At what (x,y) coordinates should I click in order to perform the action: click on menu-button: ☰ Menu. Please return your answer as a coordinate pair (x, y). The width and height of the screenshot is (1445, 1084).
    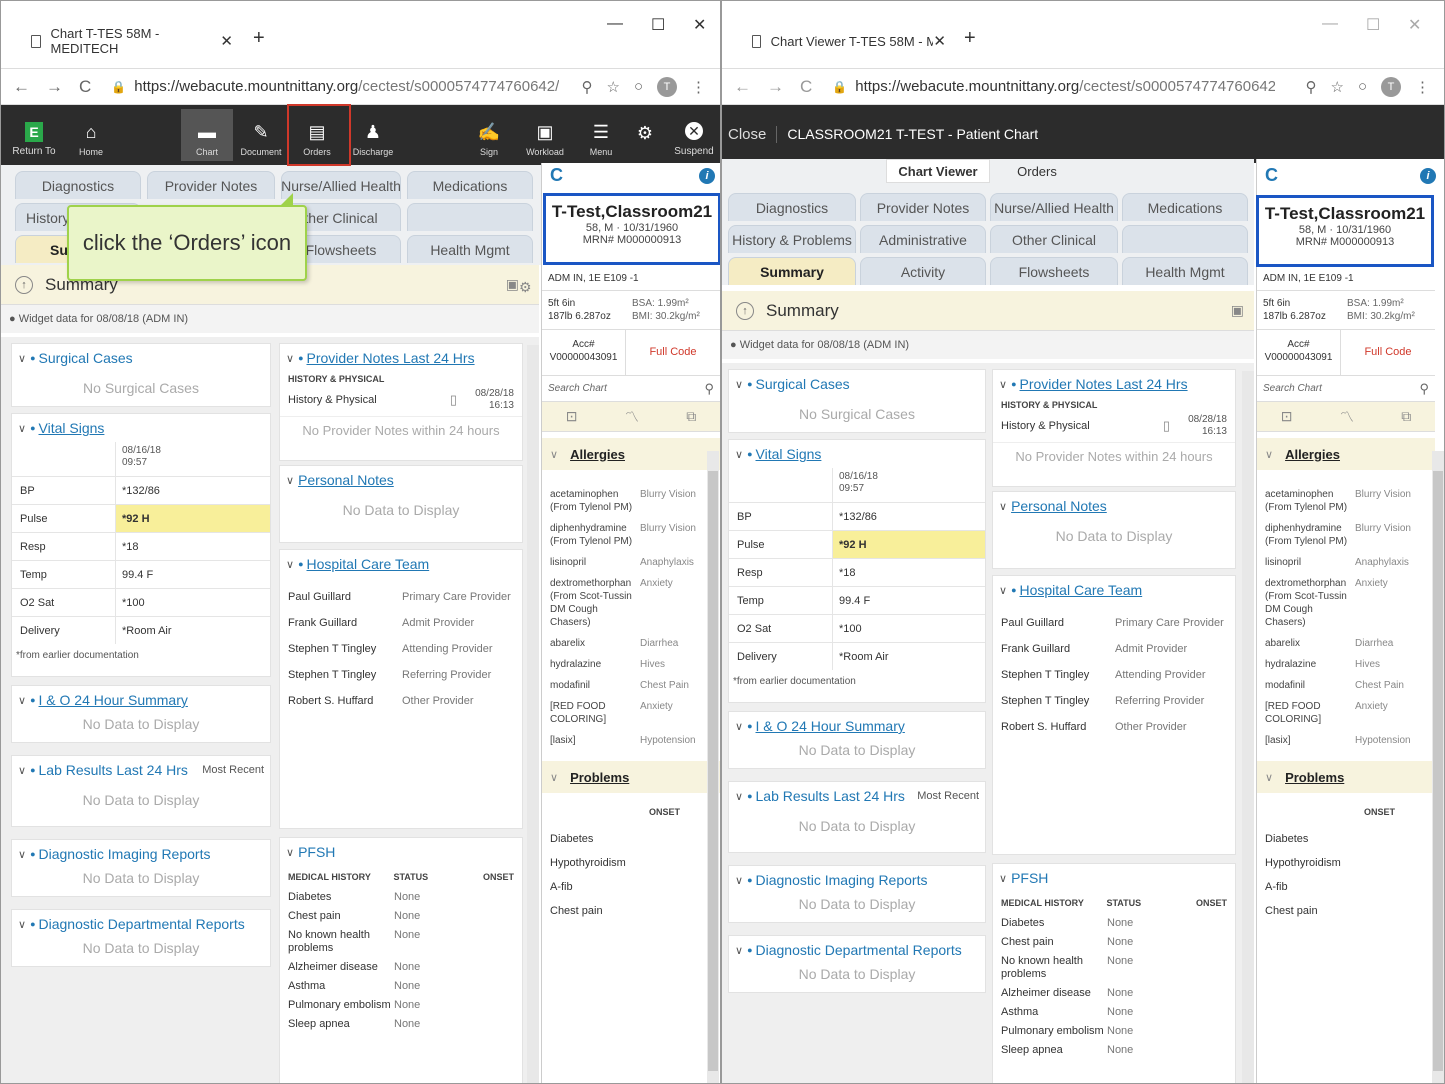
    Looking at the image, I should click on (601, 135).